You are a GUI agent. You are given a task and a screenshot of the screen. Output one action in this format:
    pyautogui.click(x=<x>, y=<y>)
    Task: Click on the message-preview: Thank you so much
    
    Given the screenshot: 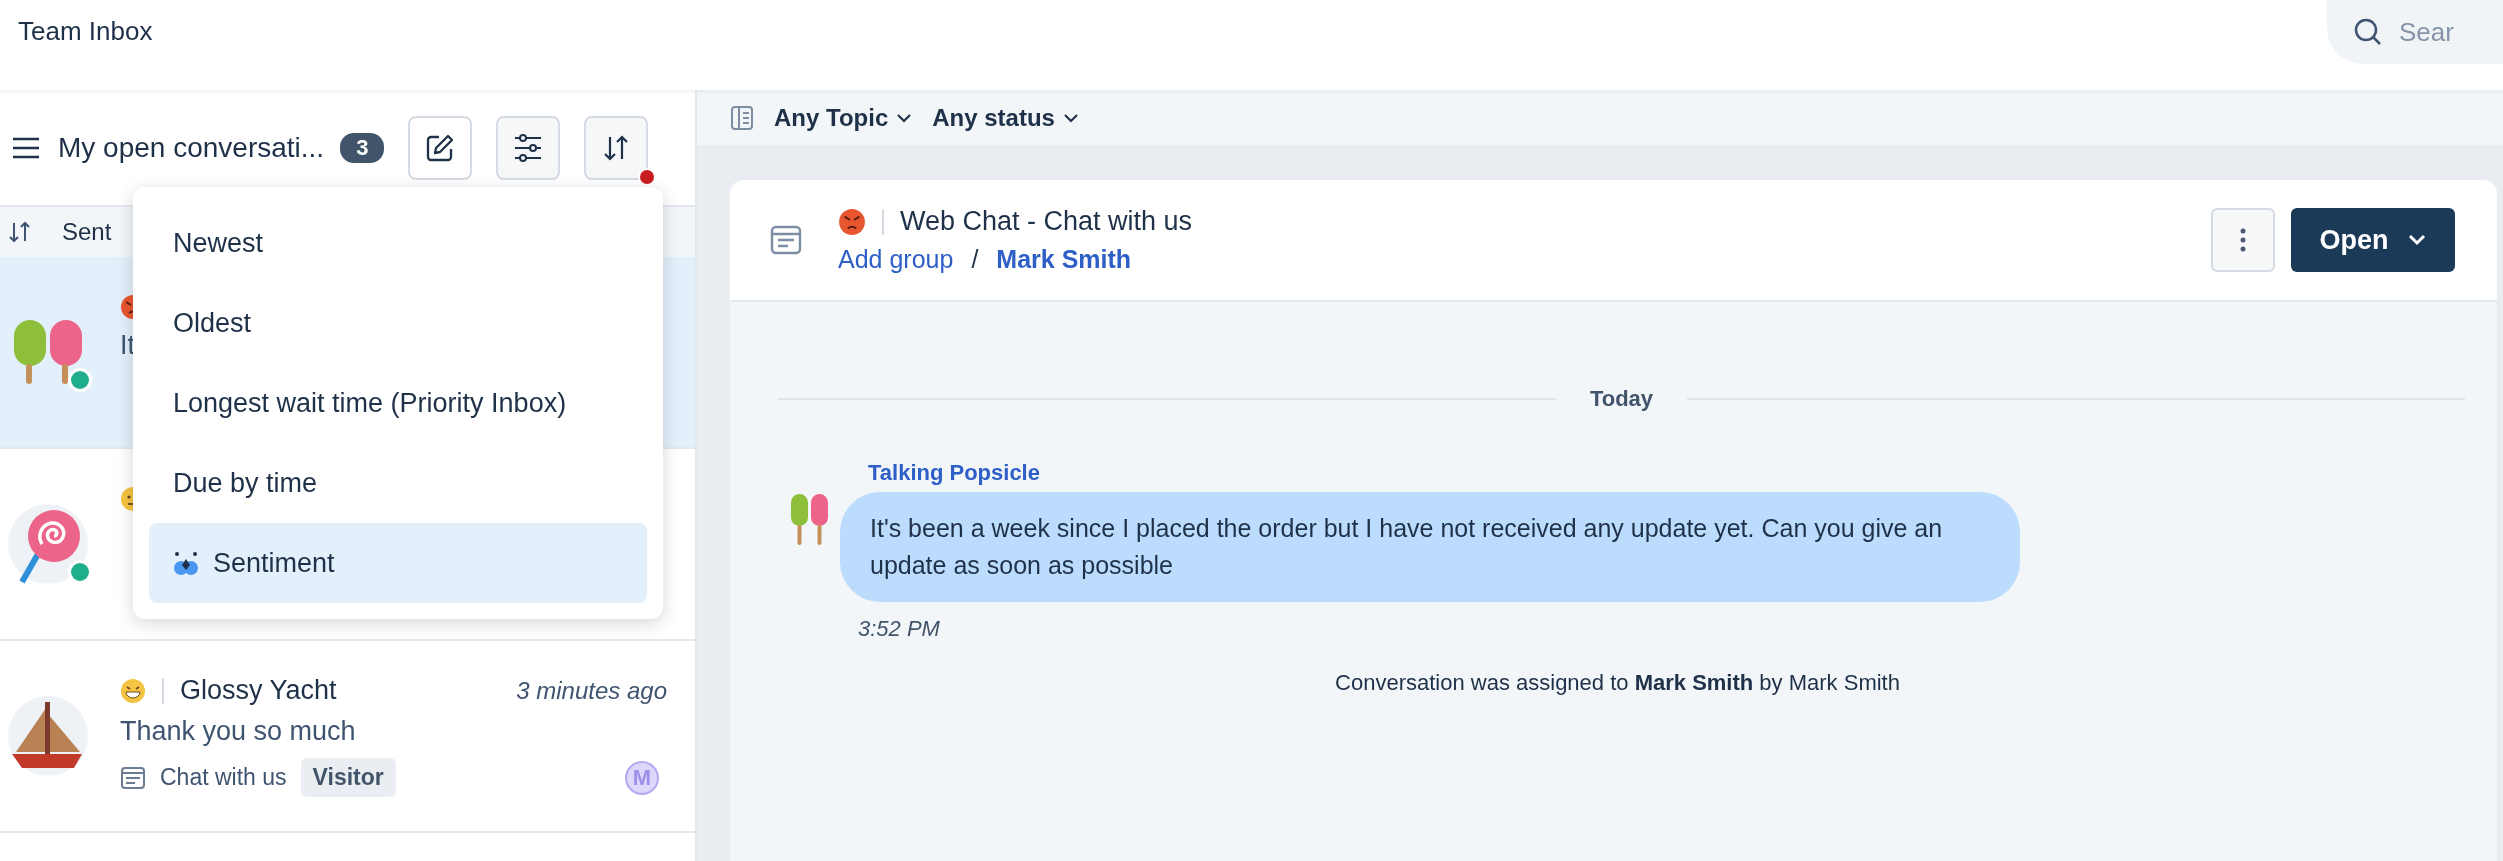 What is the action you would take?
    pyautogui.click(x=238, y=731)
    